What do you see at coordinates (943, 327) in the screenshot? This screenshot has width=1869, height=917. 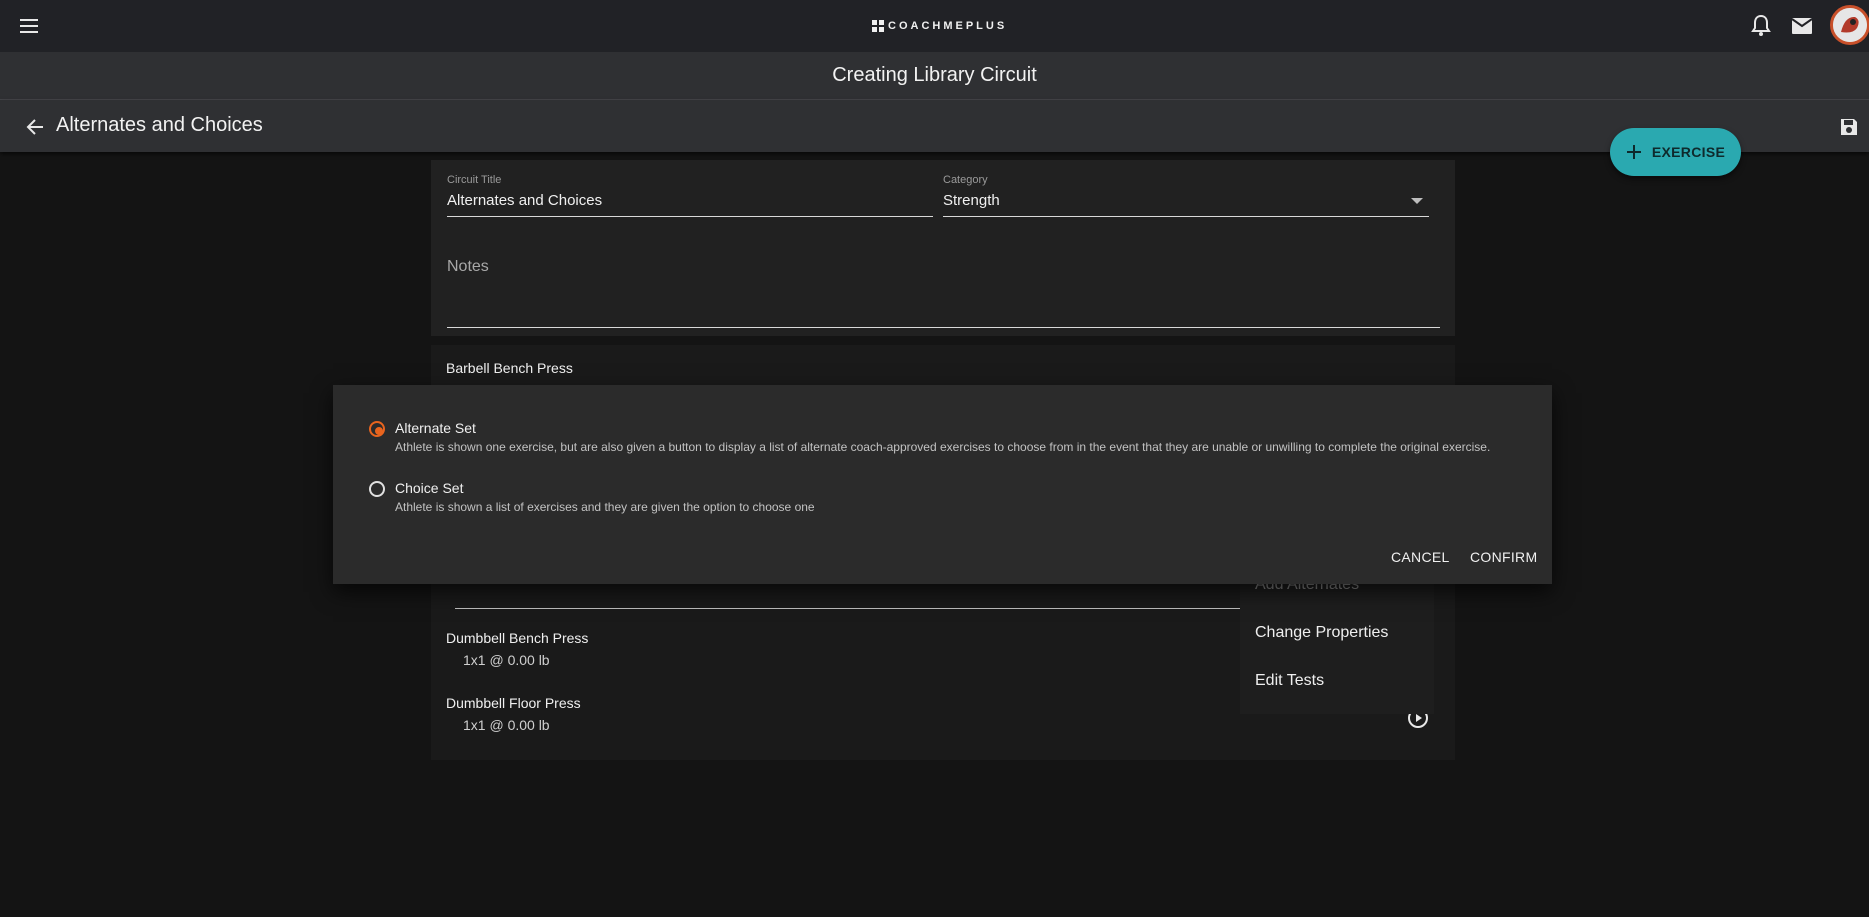 I see `notes-underline` at bounding box center [943, 327].